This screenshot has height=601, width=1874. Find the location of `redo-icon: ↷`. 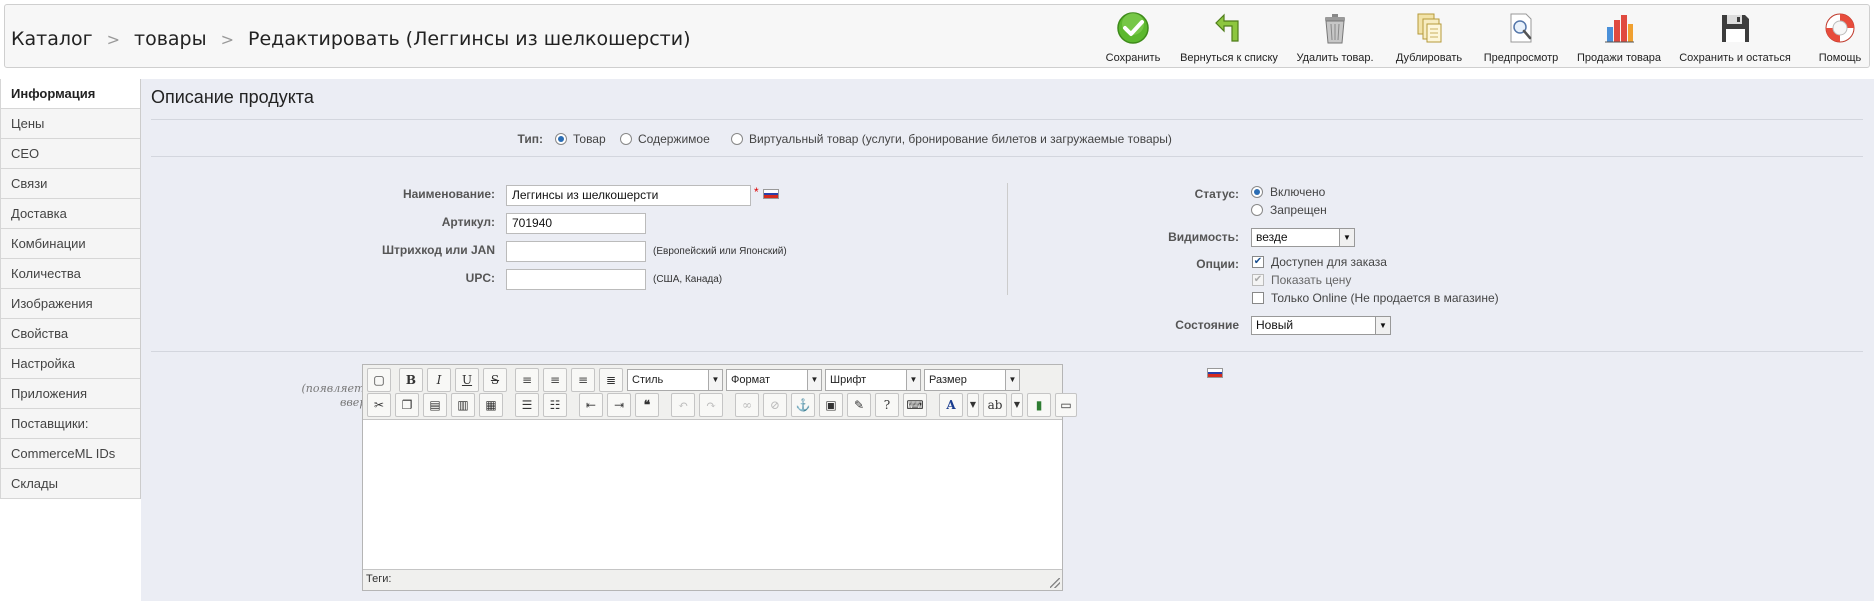

redo-icon: ↷ is located at coordinates (711, 405).